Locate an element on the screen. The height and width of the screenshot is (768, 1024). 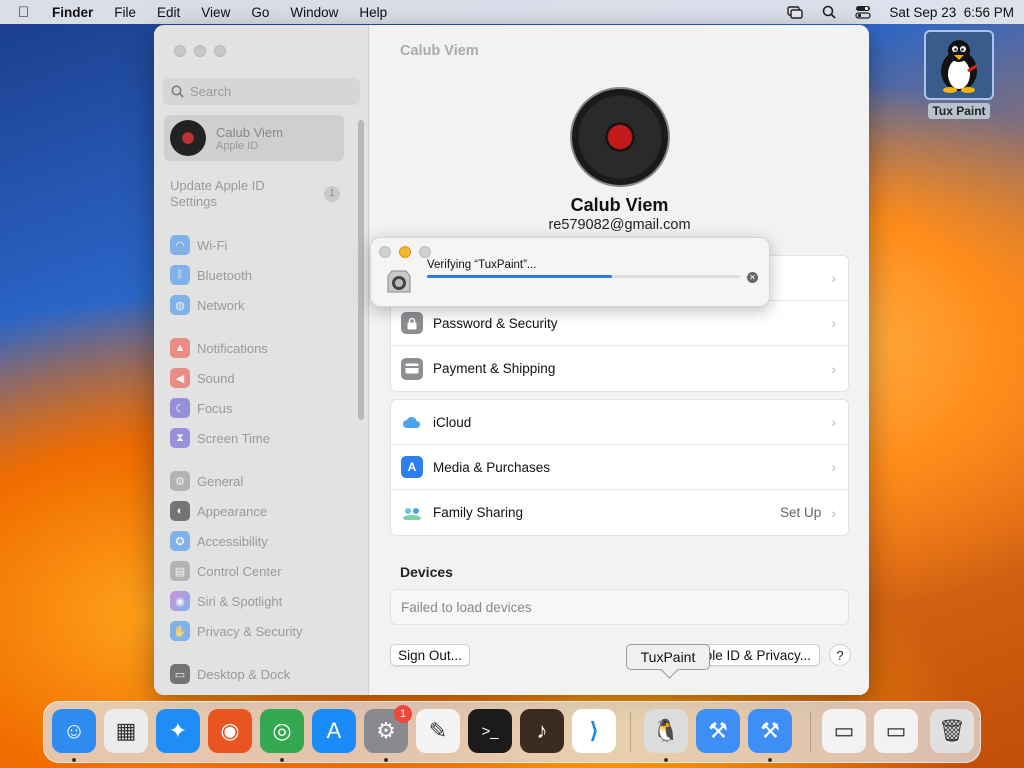
spotlight-search-icon is located at coordinates (829, 12).